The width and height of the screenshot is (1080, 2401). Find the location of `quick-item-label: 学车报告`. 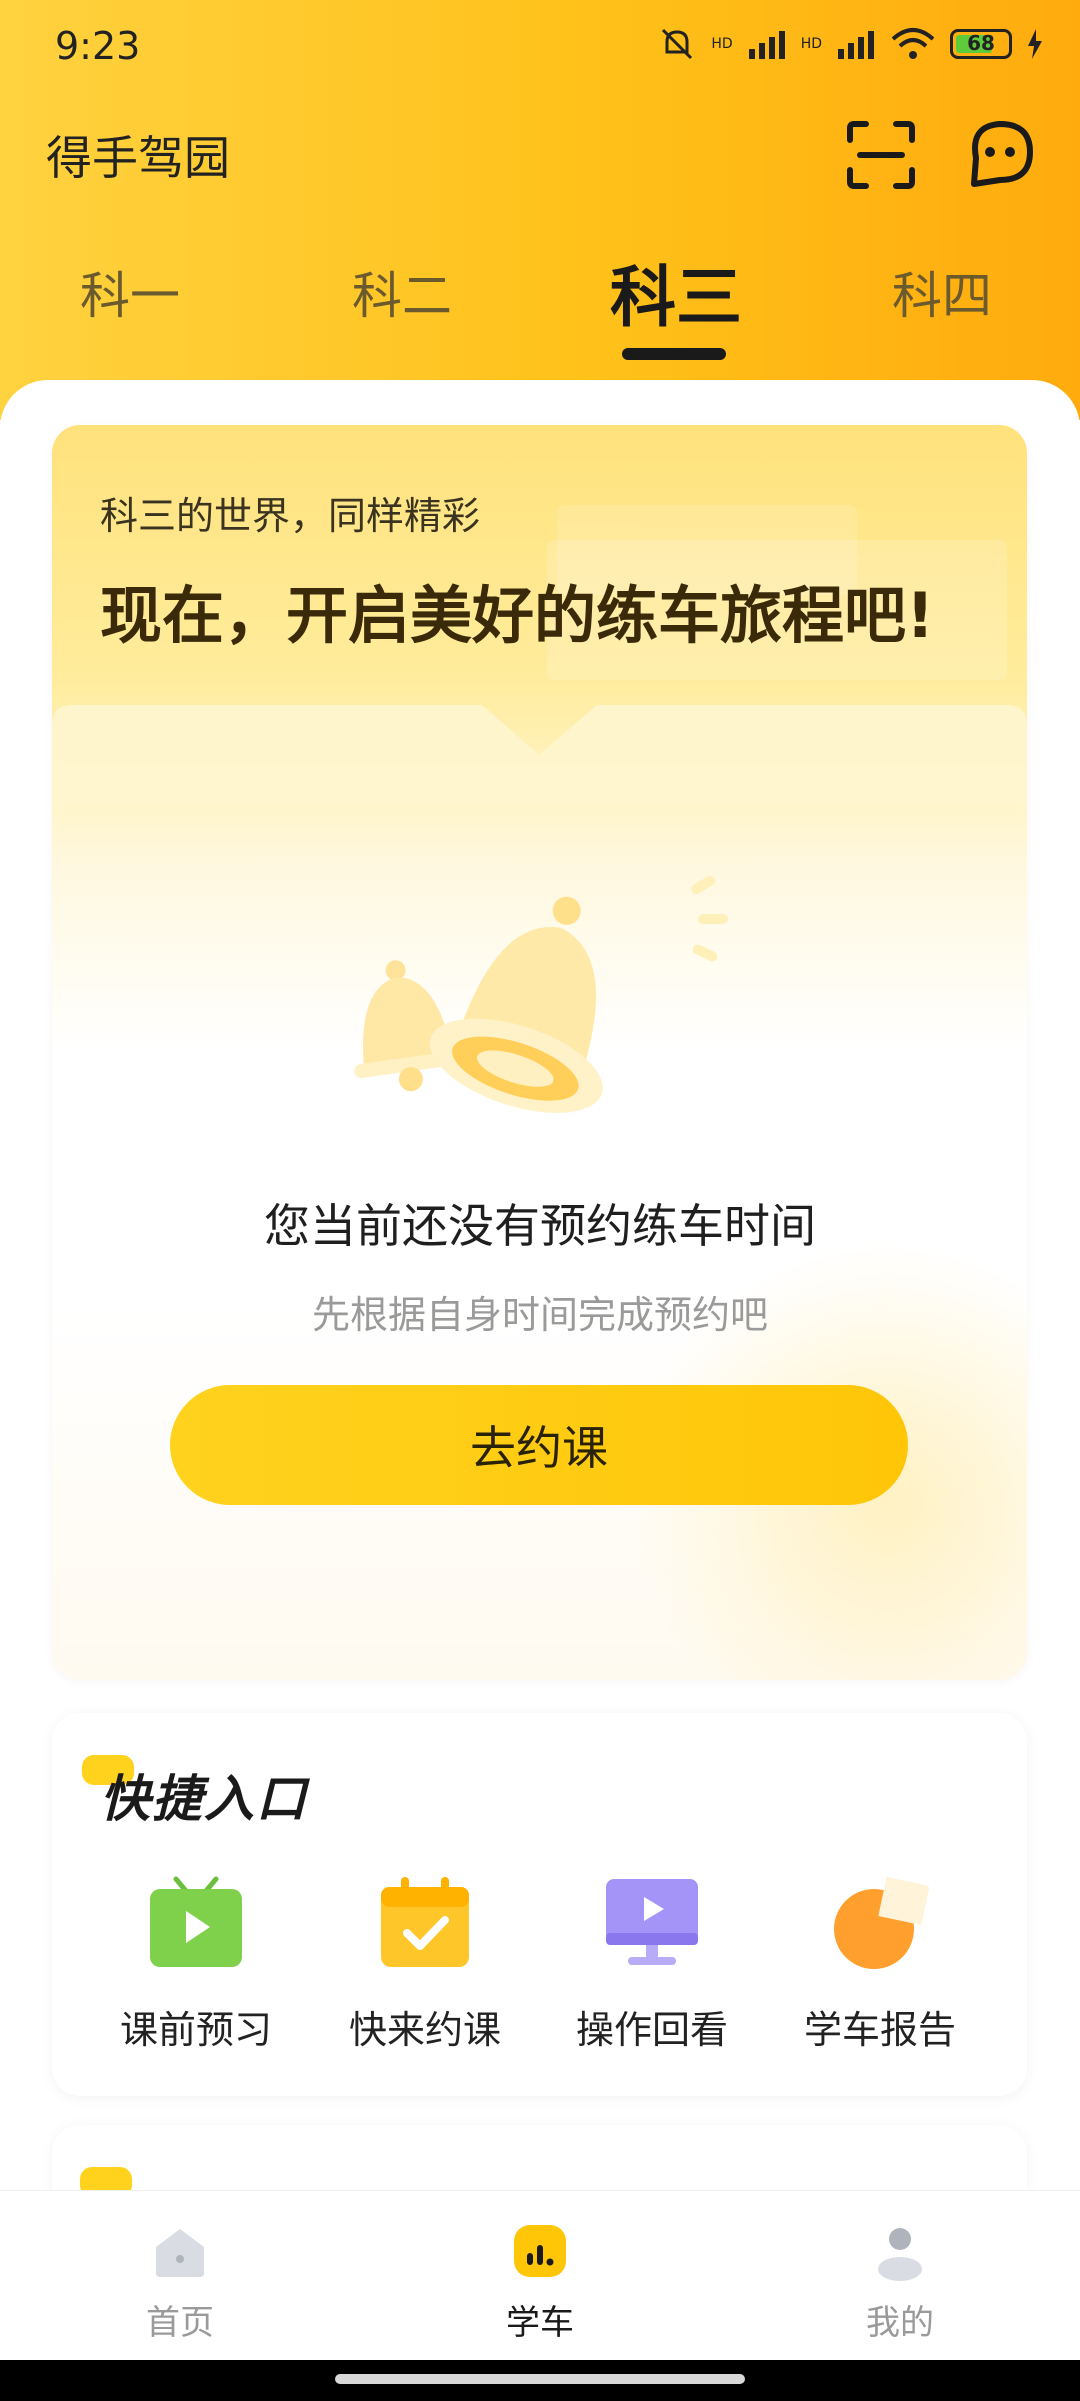

quick-item-label: 学车报告 is located at coordinates (879, 2030).